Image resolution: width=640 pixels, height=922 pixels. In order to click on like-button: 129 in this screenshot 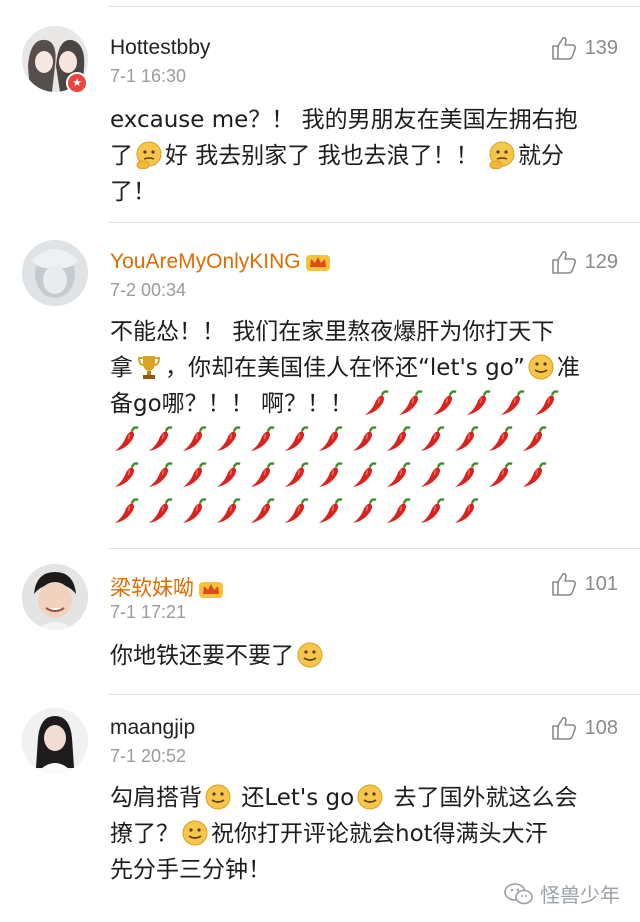, I will do `click(584, 262)`.